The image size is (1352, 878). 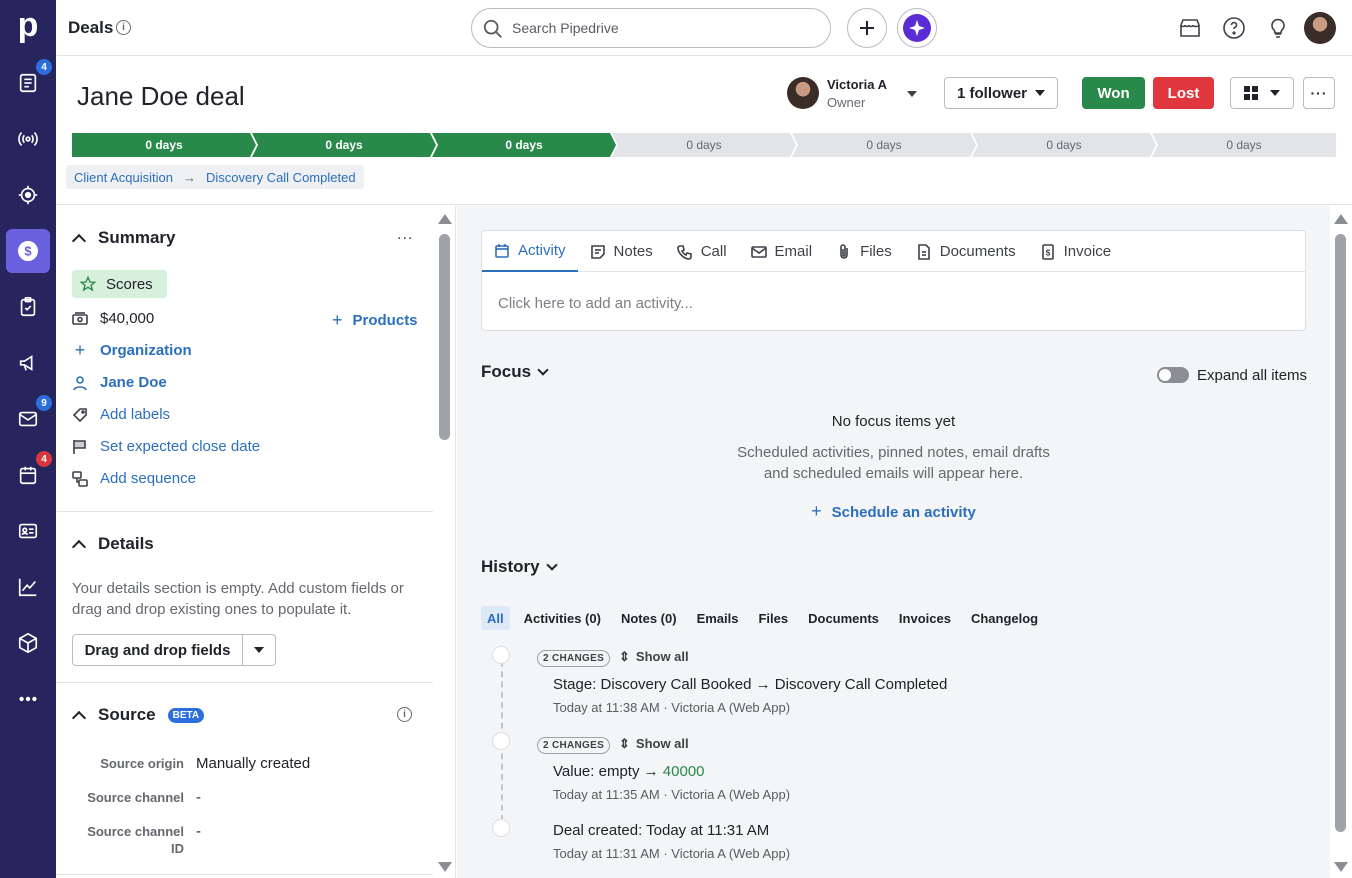 What do you see at coordinates (28, 139) in the screenshot?
I see `nav-broadcast` at bounding box center [28, 139].